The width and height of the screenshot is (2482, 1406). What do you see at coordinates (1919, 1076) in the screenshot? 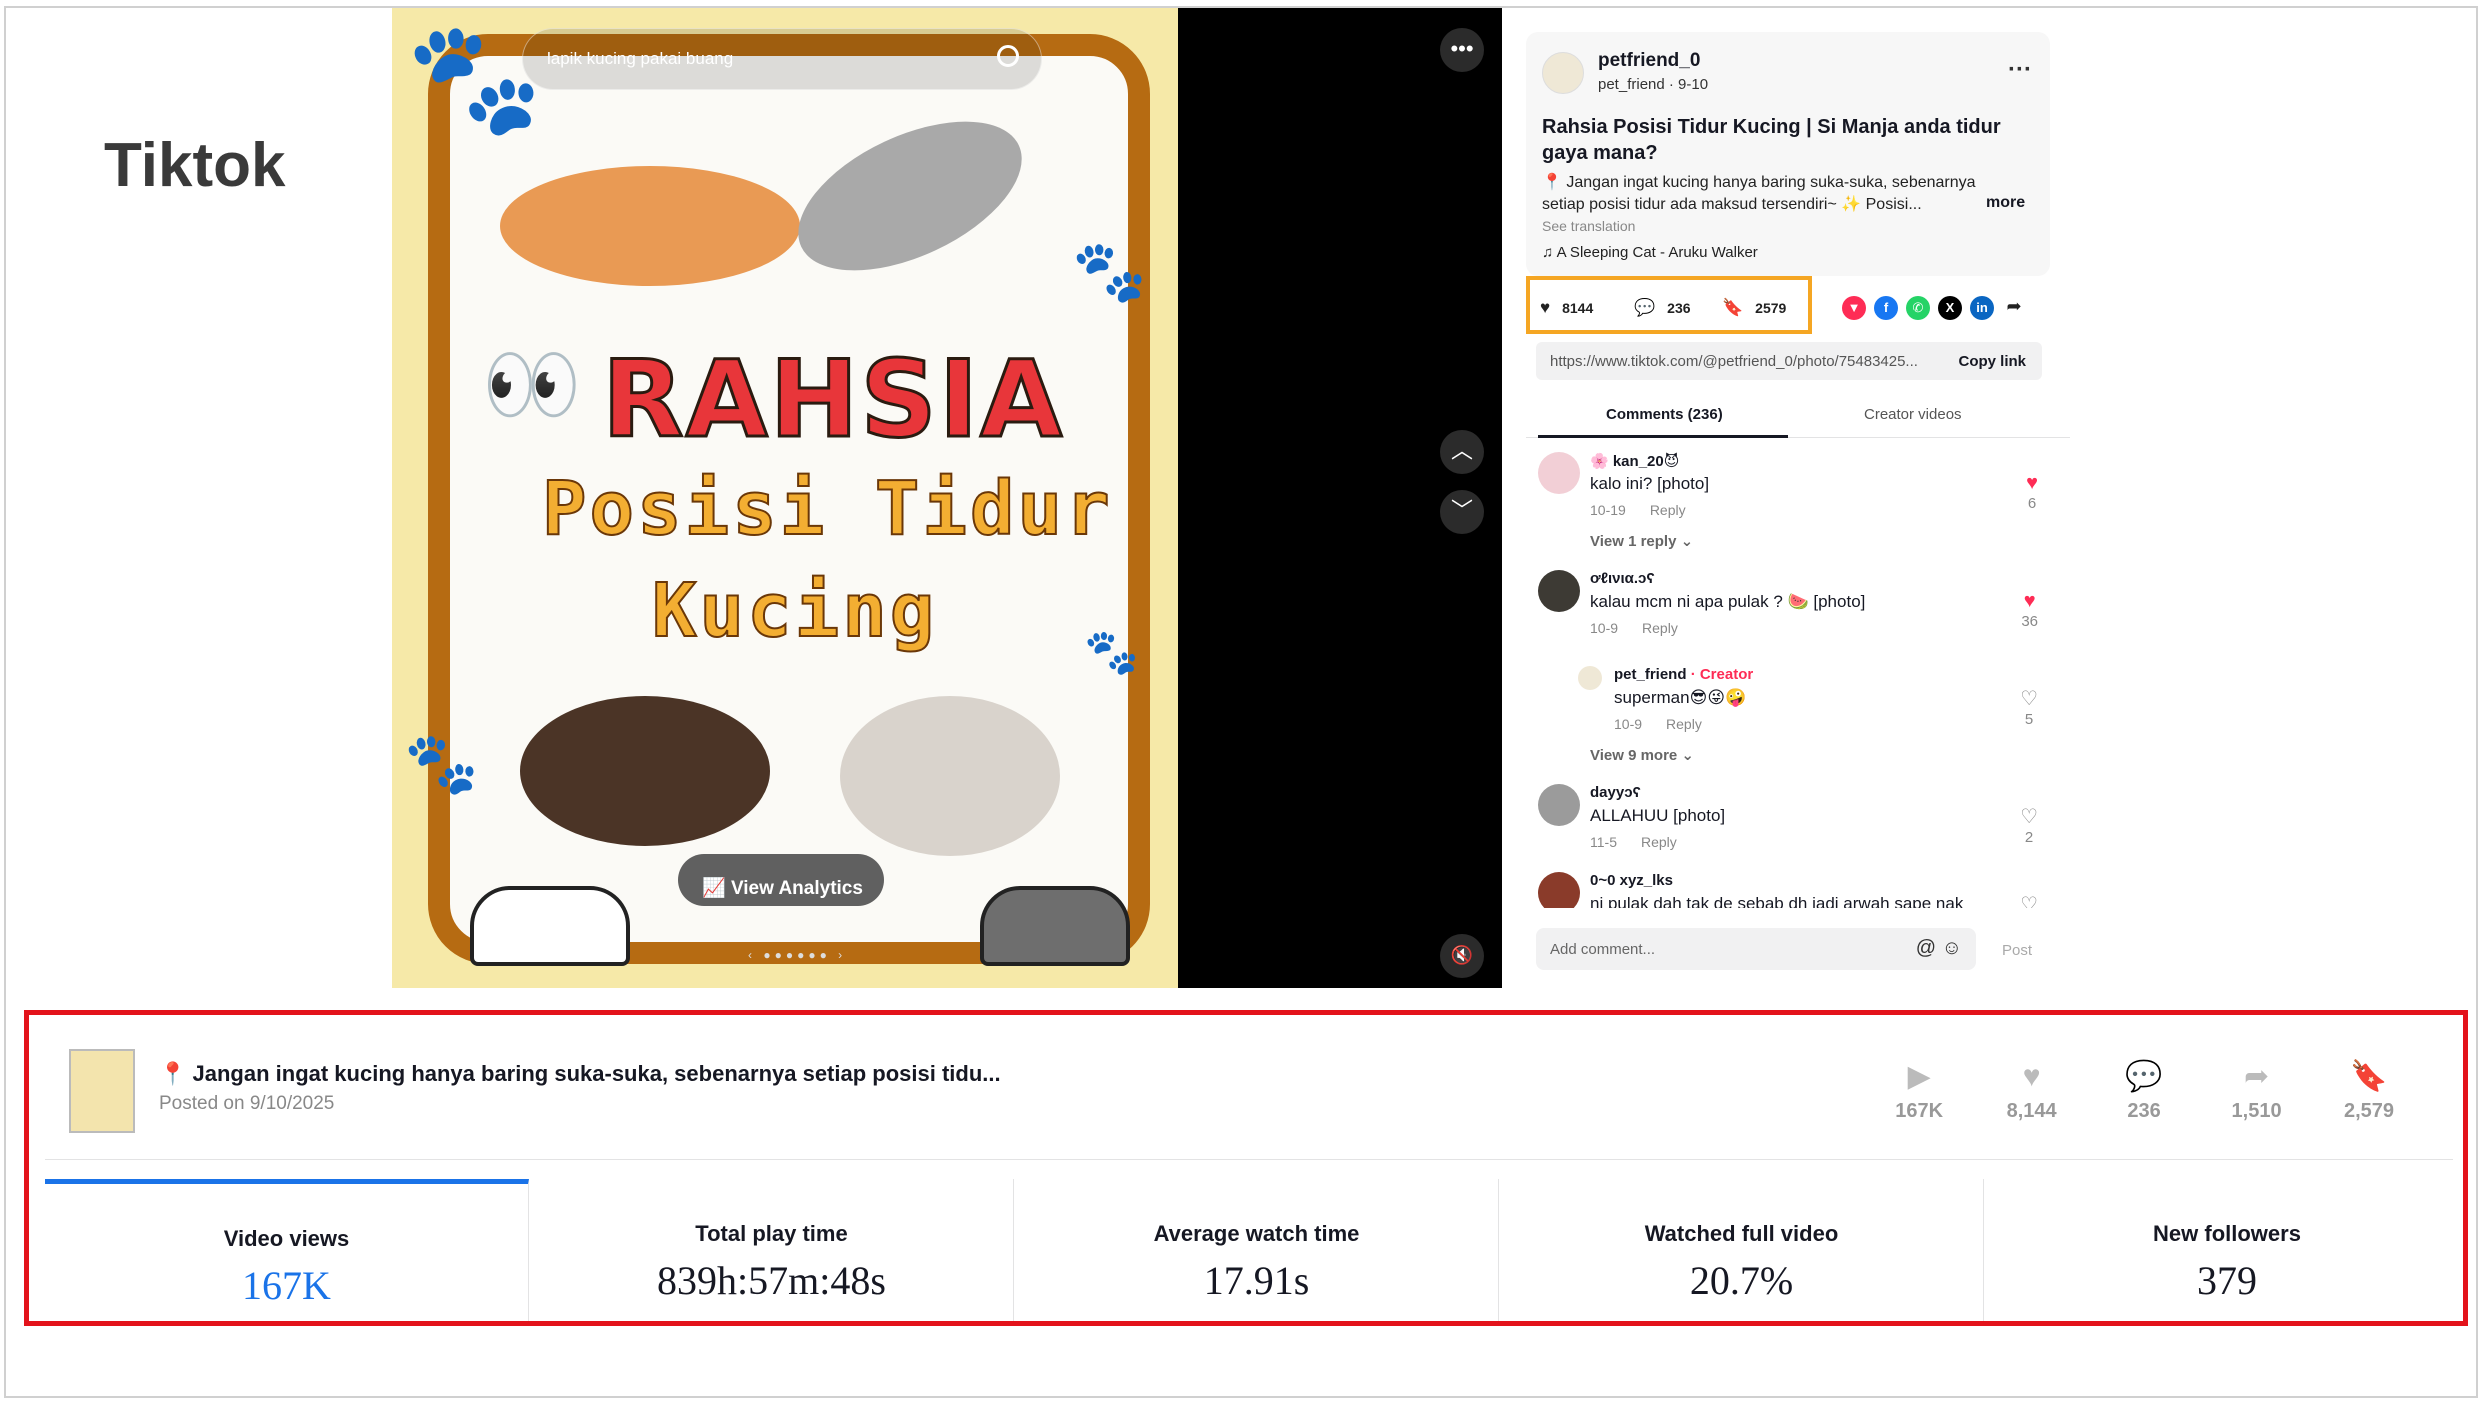
I see `play-icon: ▶` at bounding box center [1919, 1076].